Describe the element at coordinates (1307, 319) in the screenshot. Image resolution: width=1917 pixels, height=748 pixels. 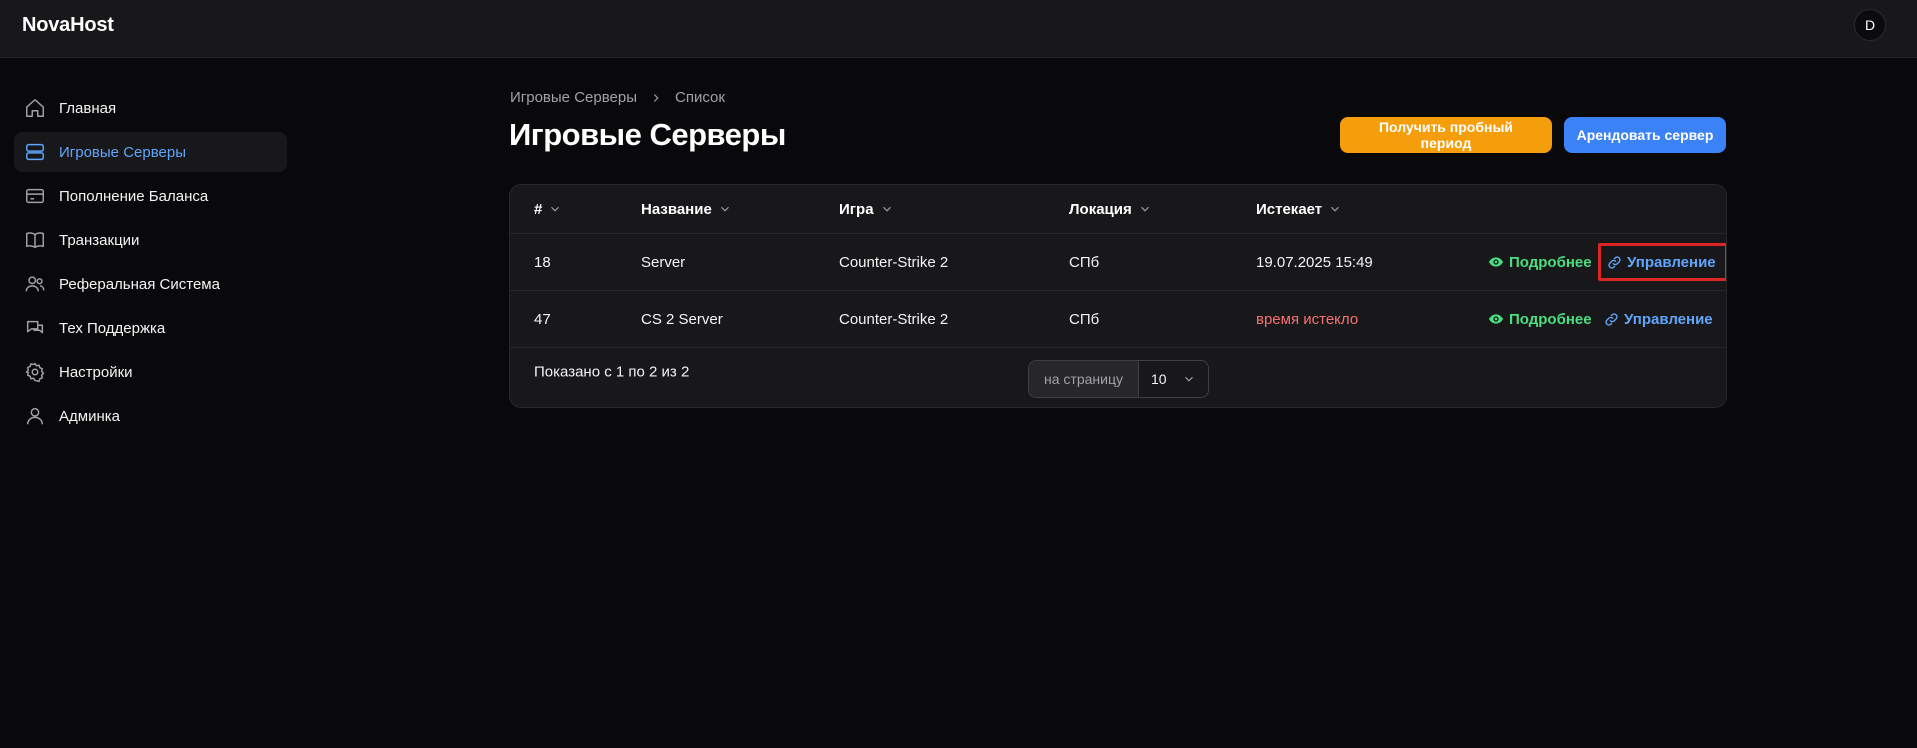
I see `cell-expires: время истекло` at that location.